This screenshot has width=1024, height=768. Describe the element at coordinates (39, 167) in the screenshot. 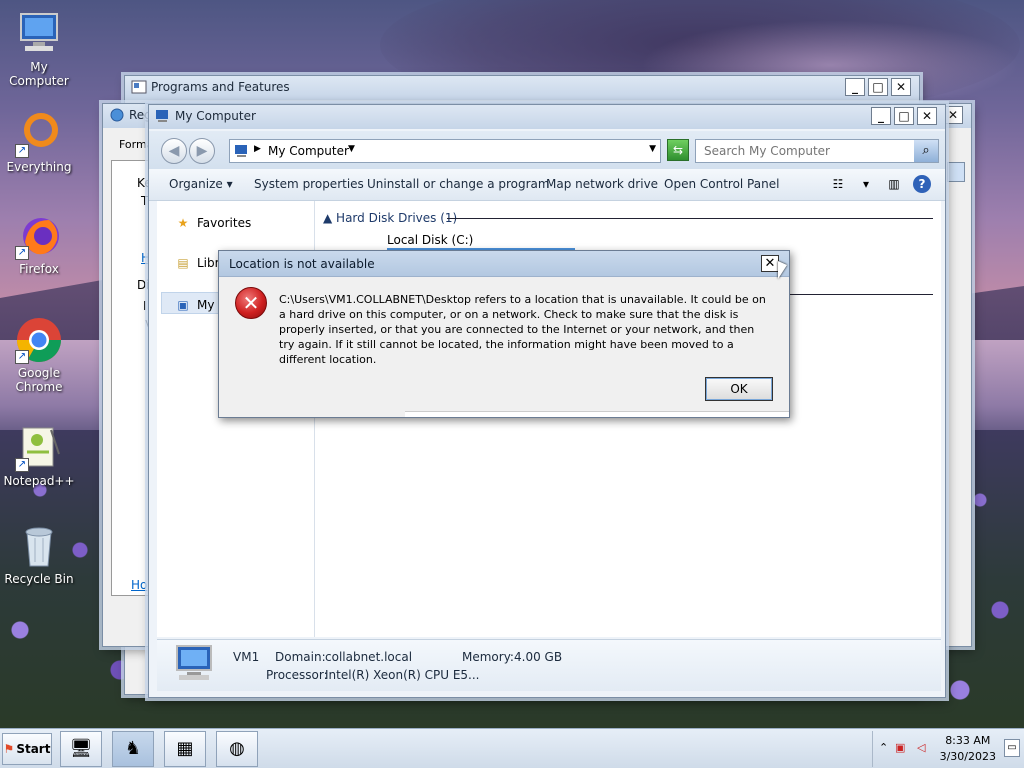

I see `desktop-icon-label: Everything` at that location.